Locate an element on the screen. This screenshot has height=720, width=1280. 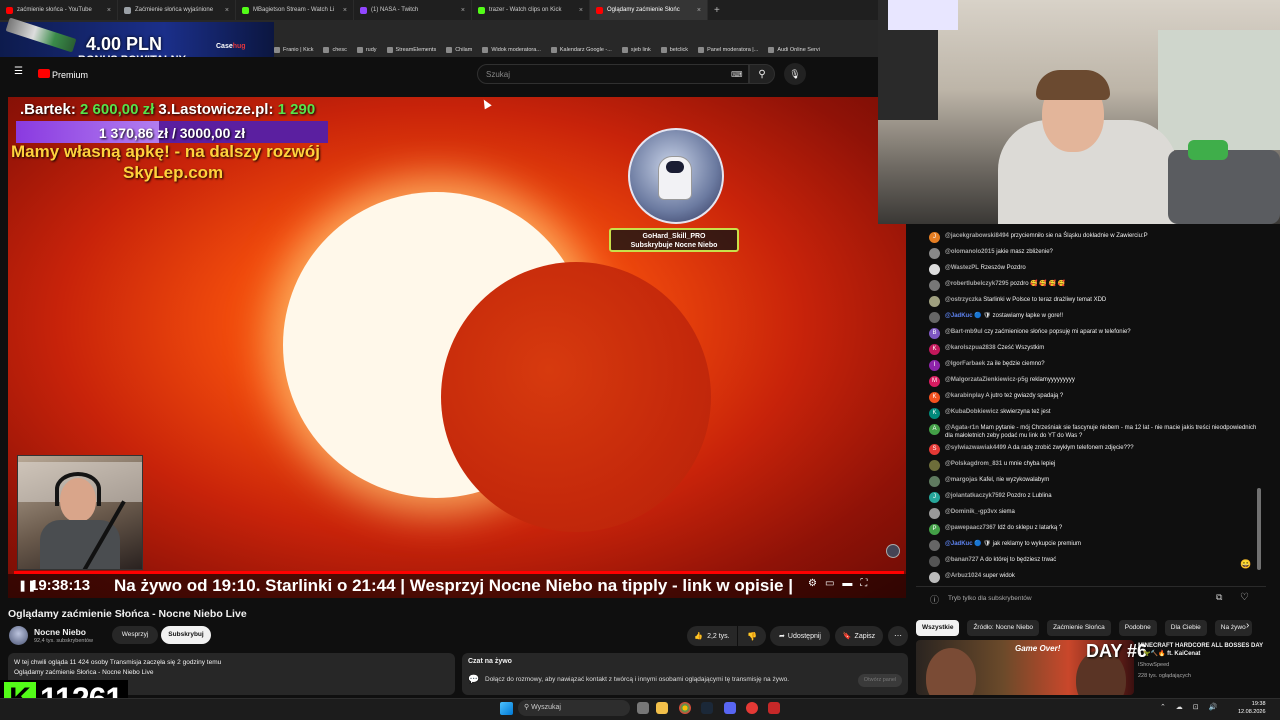
chat-username: @Bart-mb9ul is located at coordinates (964, 332).